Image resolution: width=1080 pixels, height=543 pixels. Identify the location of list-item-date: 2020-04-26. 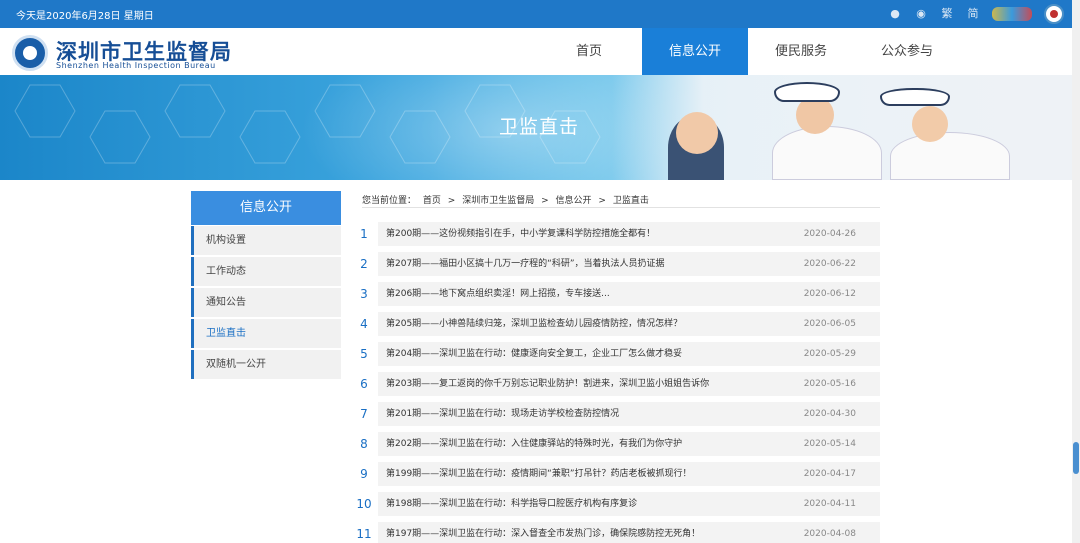
(829, 234).